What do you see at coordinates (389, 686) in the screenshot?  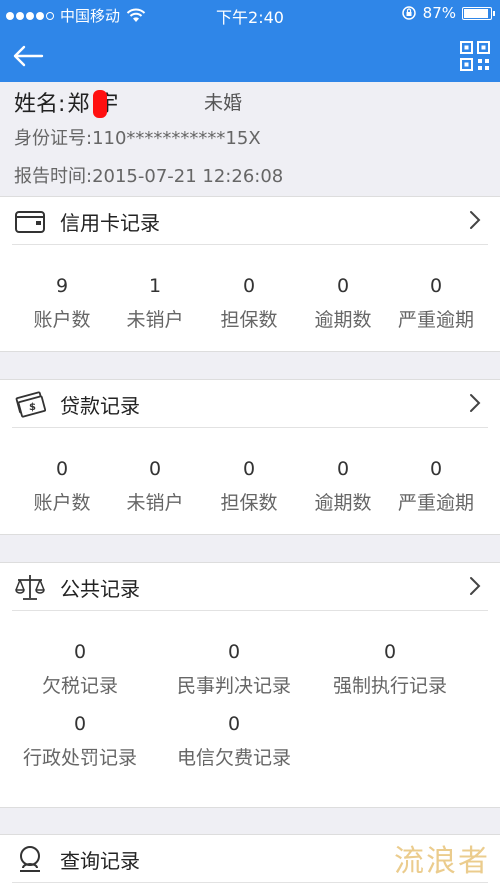 I see `stat-label: 强制执行记录` at bounding box center [389, 686].